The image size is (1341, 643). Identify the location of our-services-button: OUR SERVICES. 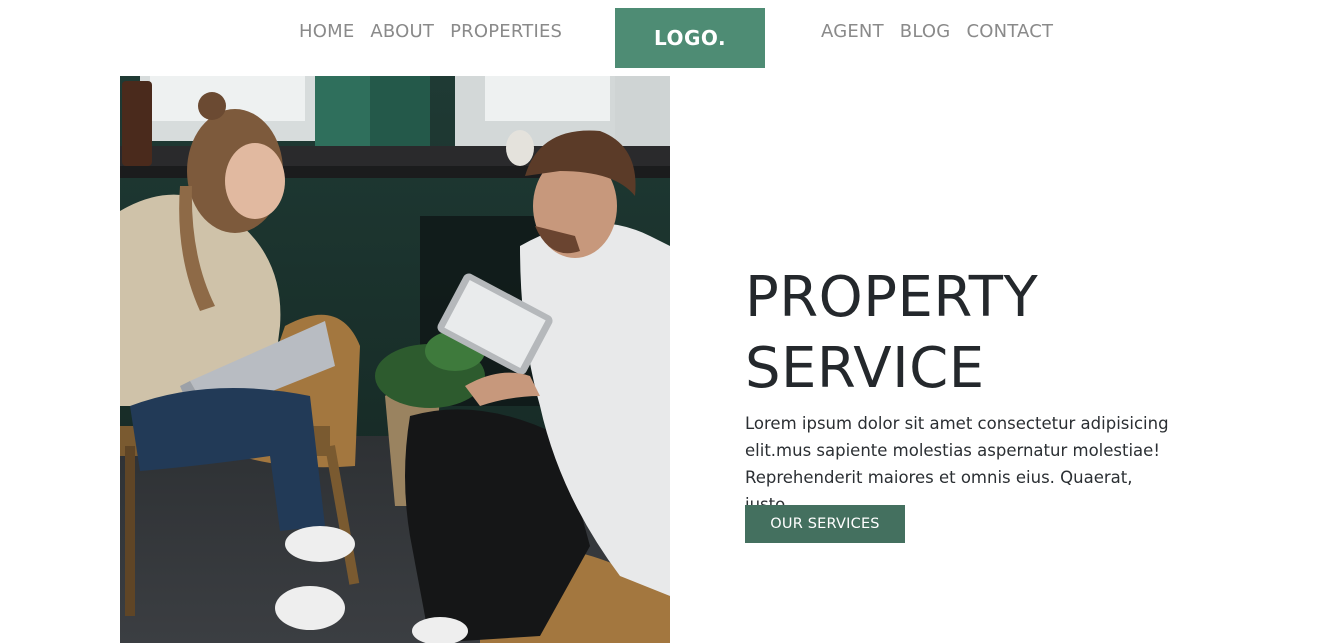
(825, 524).